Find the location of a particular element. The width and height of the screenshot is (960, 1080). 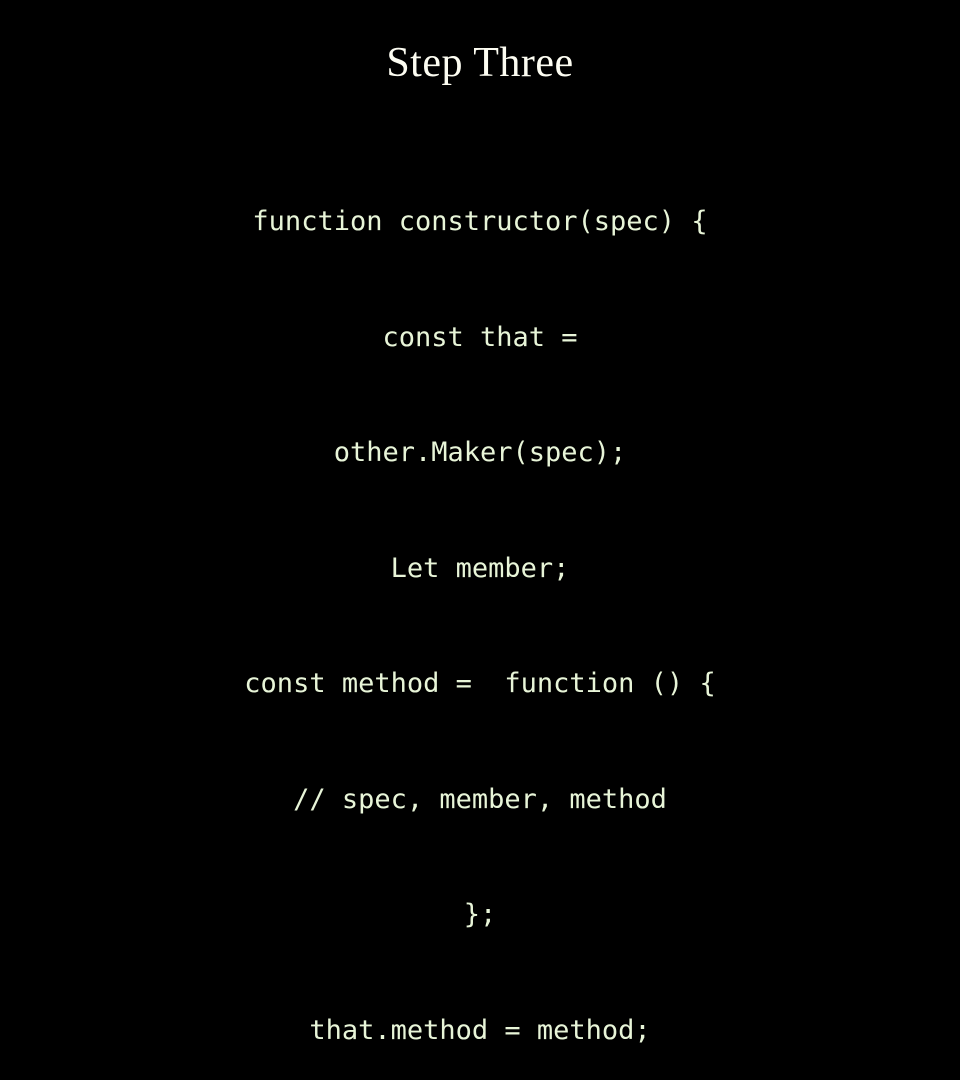

code-line: // spec, member, method is located at coordinates (480, 799).